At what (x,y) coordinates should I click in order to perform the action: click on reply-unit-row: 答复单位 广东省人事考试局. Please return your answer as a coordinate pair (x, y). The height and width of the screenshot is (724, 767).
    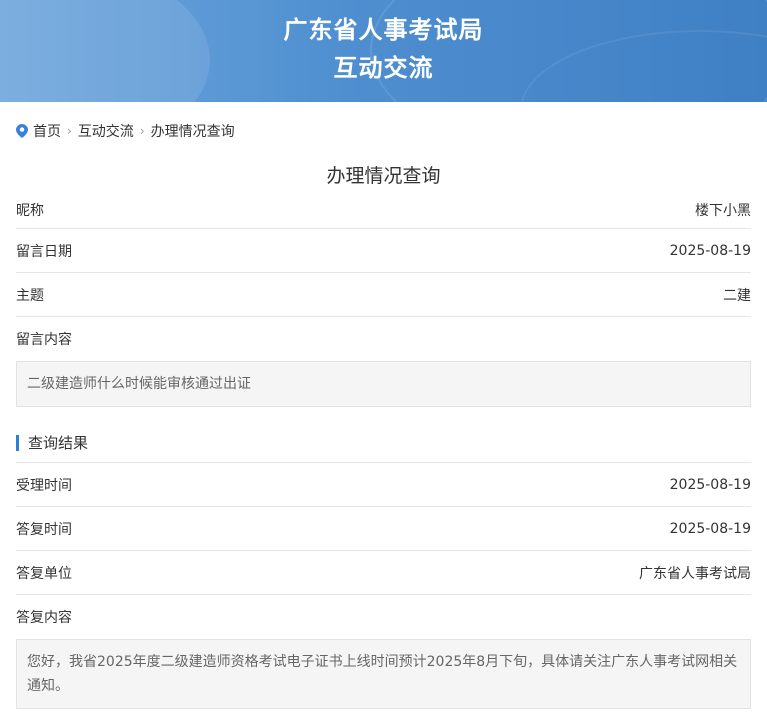
    Looking at the image, I should click on (383, 573).